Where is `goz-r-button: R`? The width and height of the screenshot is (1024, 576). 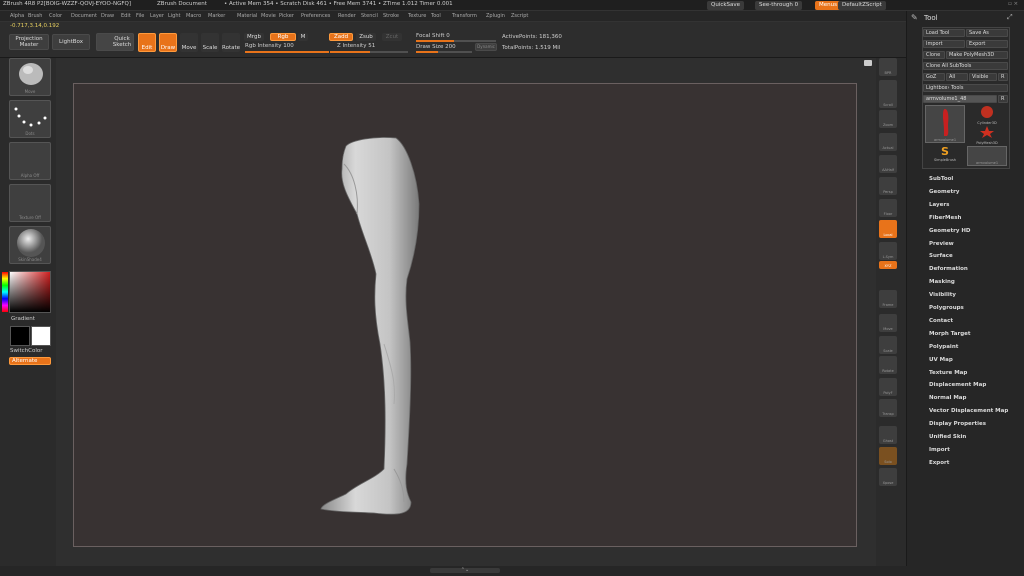
goz-r-button: R is located at coordinates (1003, 77).